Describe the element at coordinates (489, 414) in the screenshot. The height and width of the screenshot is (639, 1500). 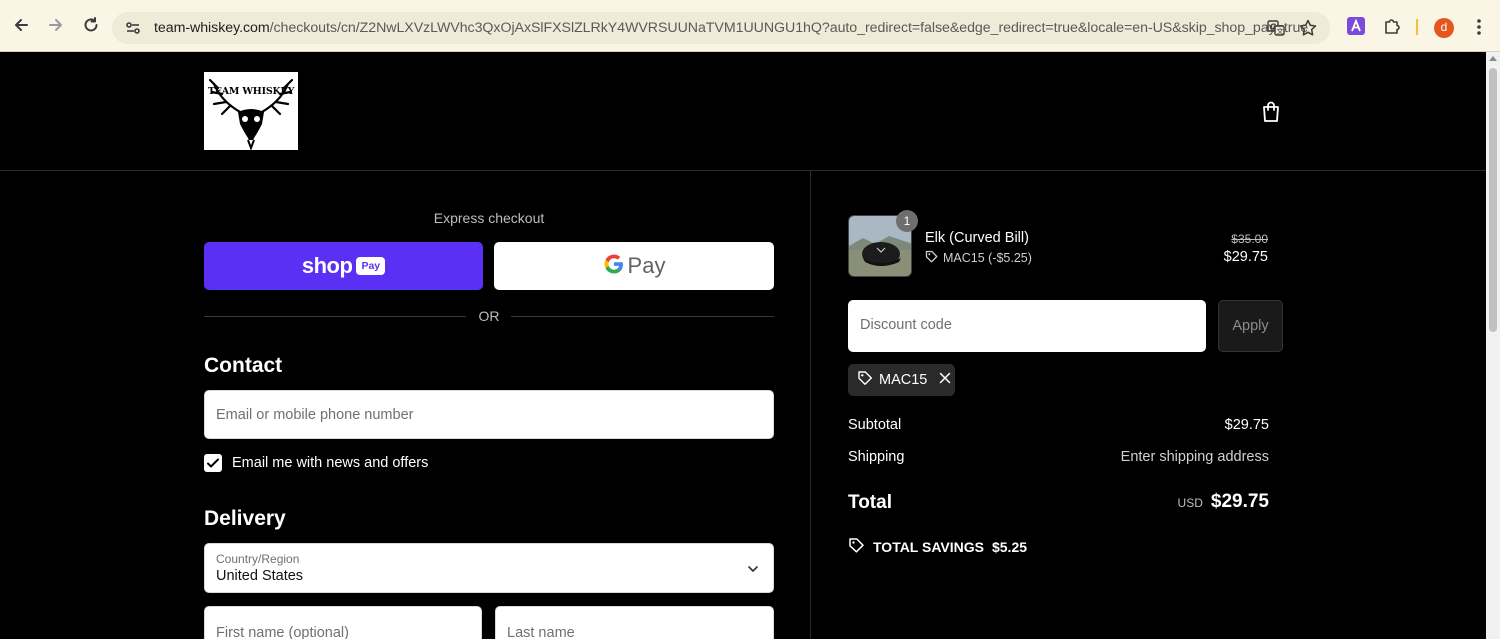
I see `email-field: Email or mobile phone number` at that location.